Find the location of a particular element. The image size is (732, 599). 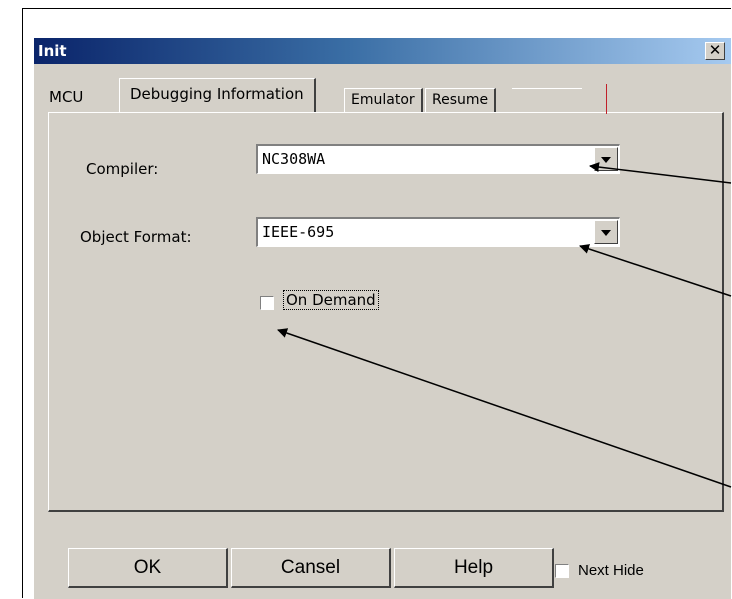

arrow-to-compiler is located at coordinates (660, 173).